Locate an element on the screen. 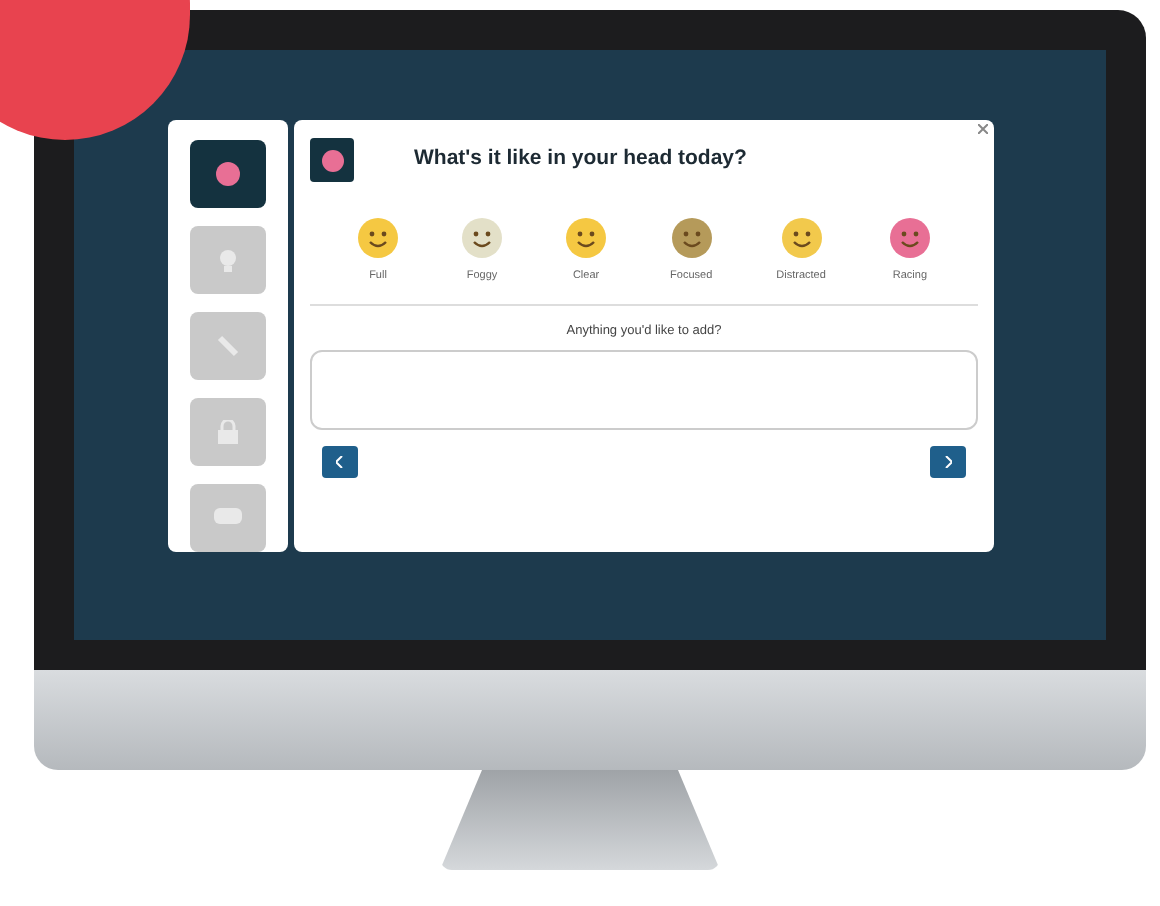 This screenshot has width=1160, height=906. sidebar-item is located at coordinates (228, 174).